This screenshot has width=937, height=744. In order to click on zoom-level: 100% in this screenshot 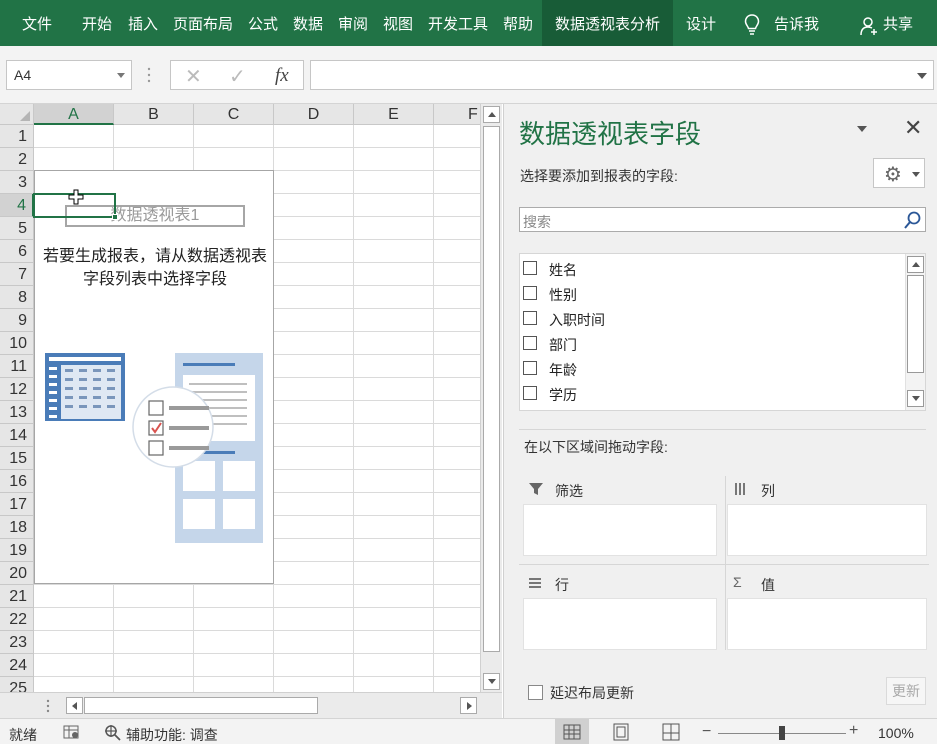, I will do `click(896, 733)`.